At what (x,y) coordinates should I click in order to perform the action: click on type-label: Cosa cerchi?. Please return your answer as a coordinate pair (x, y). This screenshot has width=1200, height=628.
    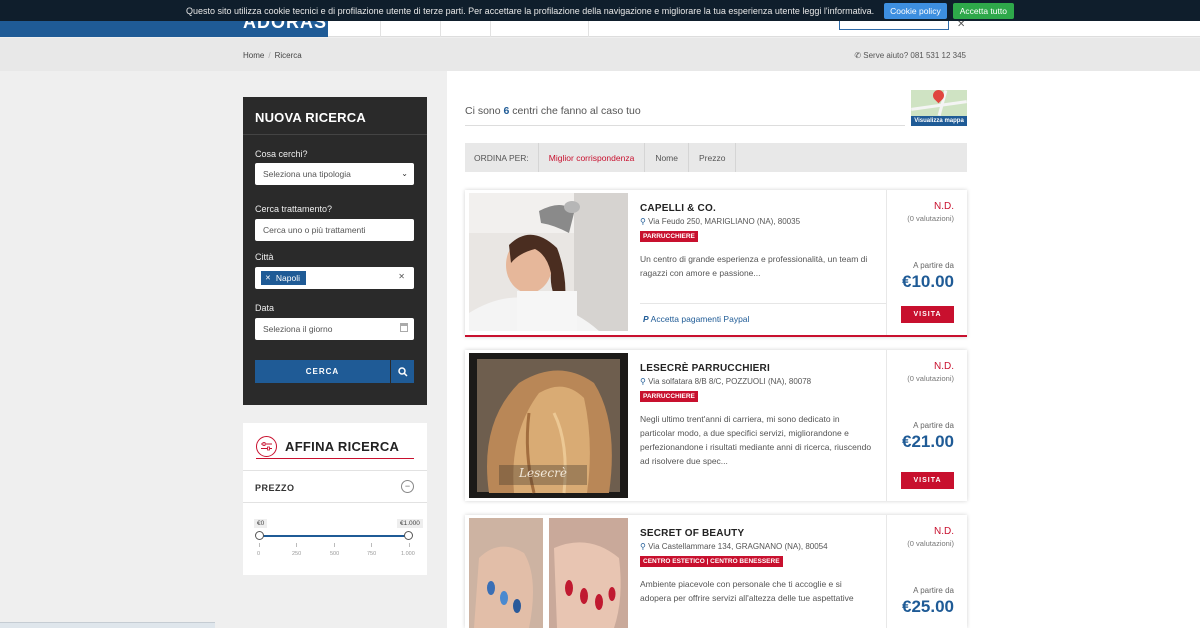
    Looking at the image, I should click on (281, 154).